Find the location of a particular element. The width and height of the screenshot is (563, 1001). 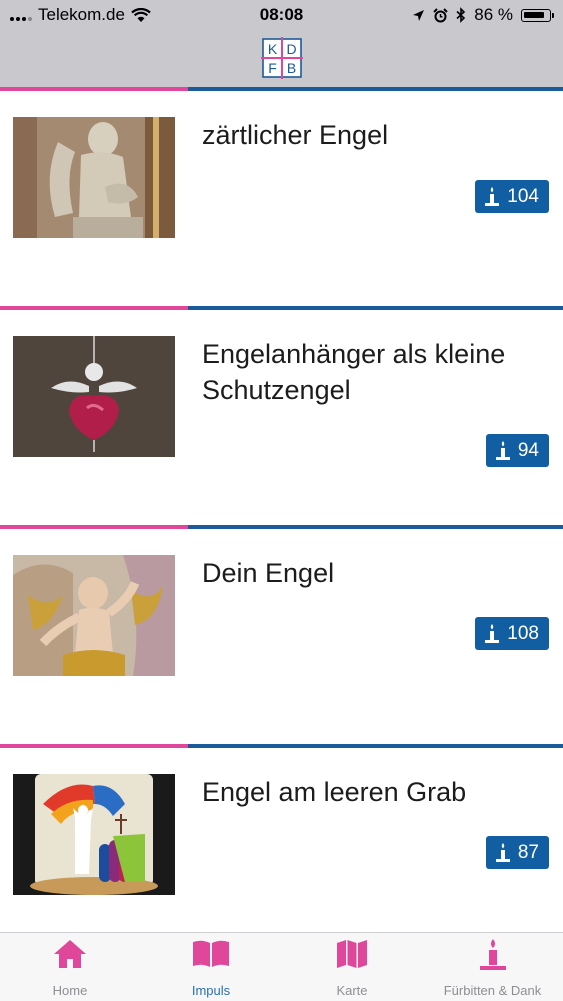

home-icon is located at coordinates (70, 954).